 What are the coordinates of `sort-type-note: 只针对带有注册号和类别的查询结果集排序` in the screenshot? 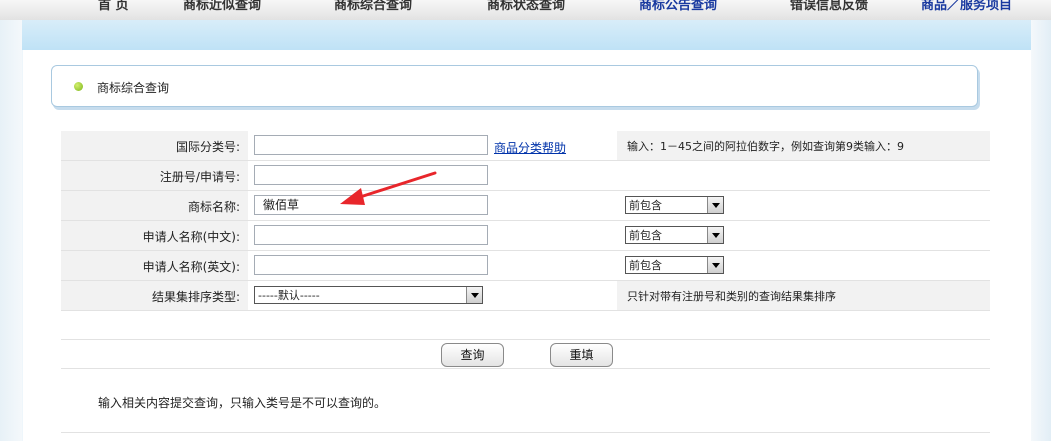 It's located at (731, 296).